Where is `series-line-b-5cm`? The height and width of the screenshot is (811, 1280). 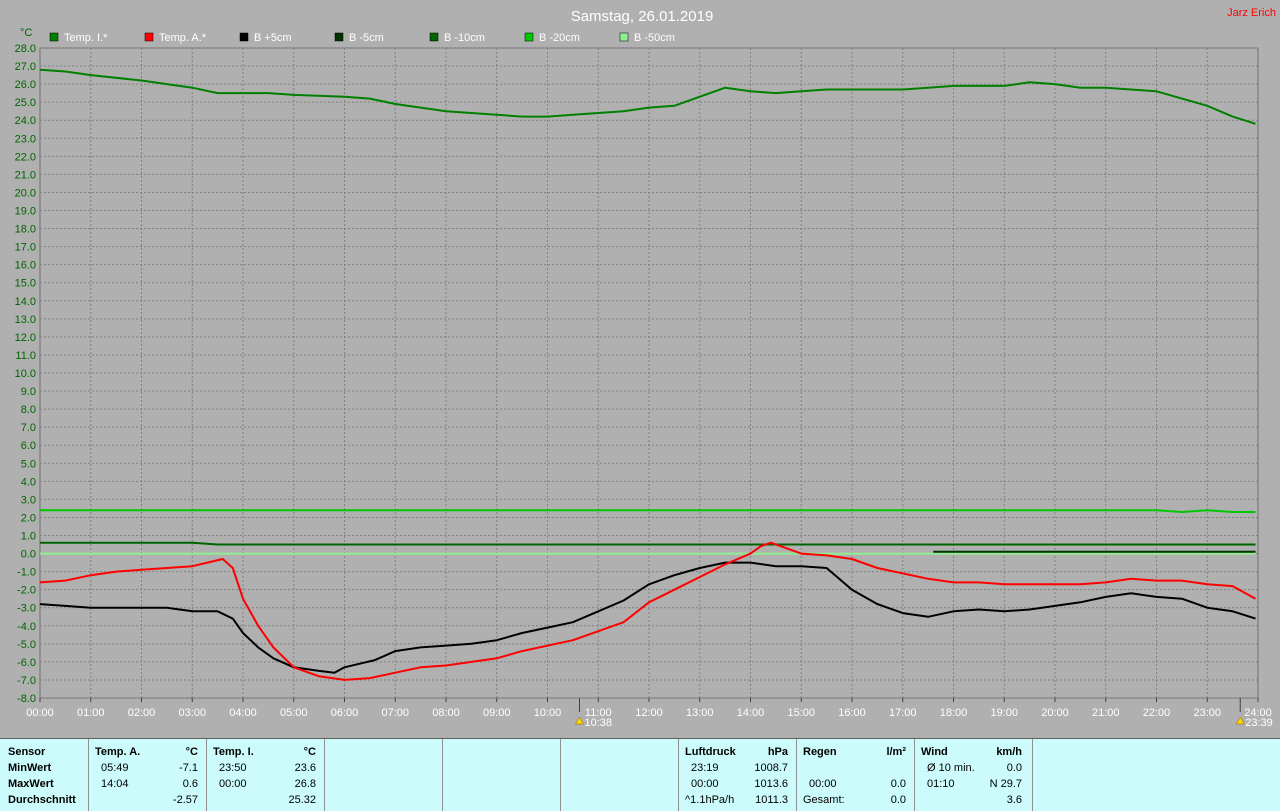 series-line-b-5cm is located at coordinates (647, 617).